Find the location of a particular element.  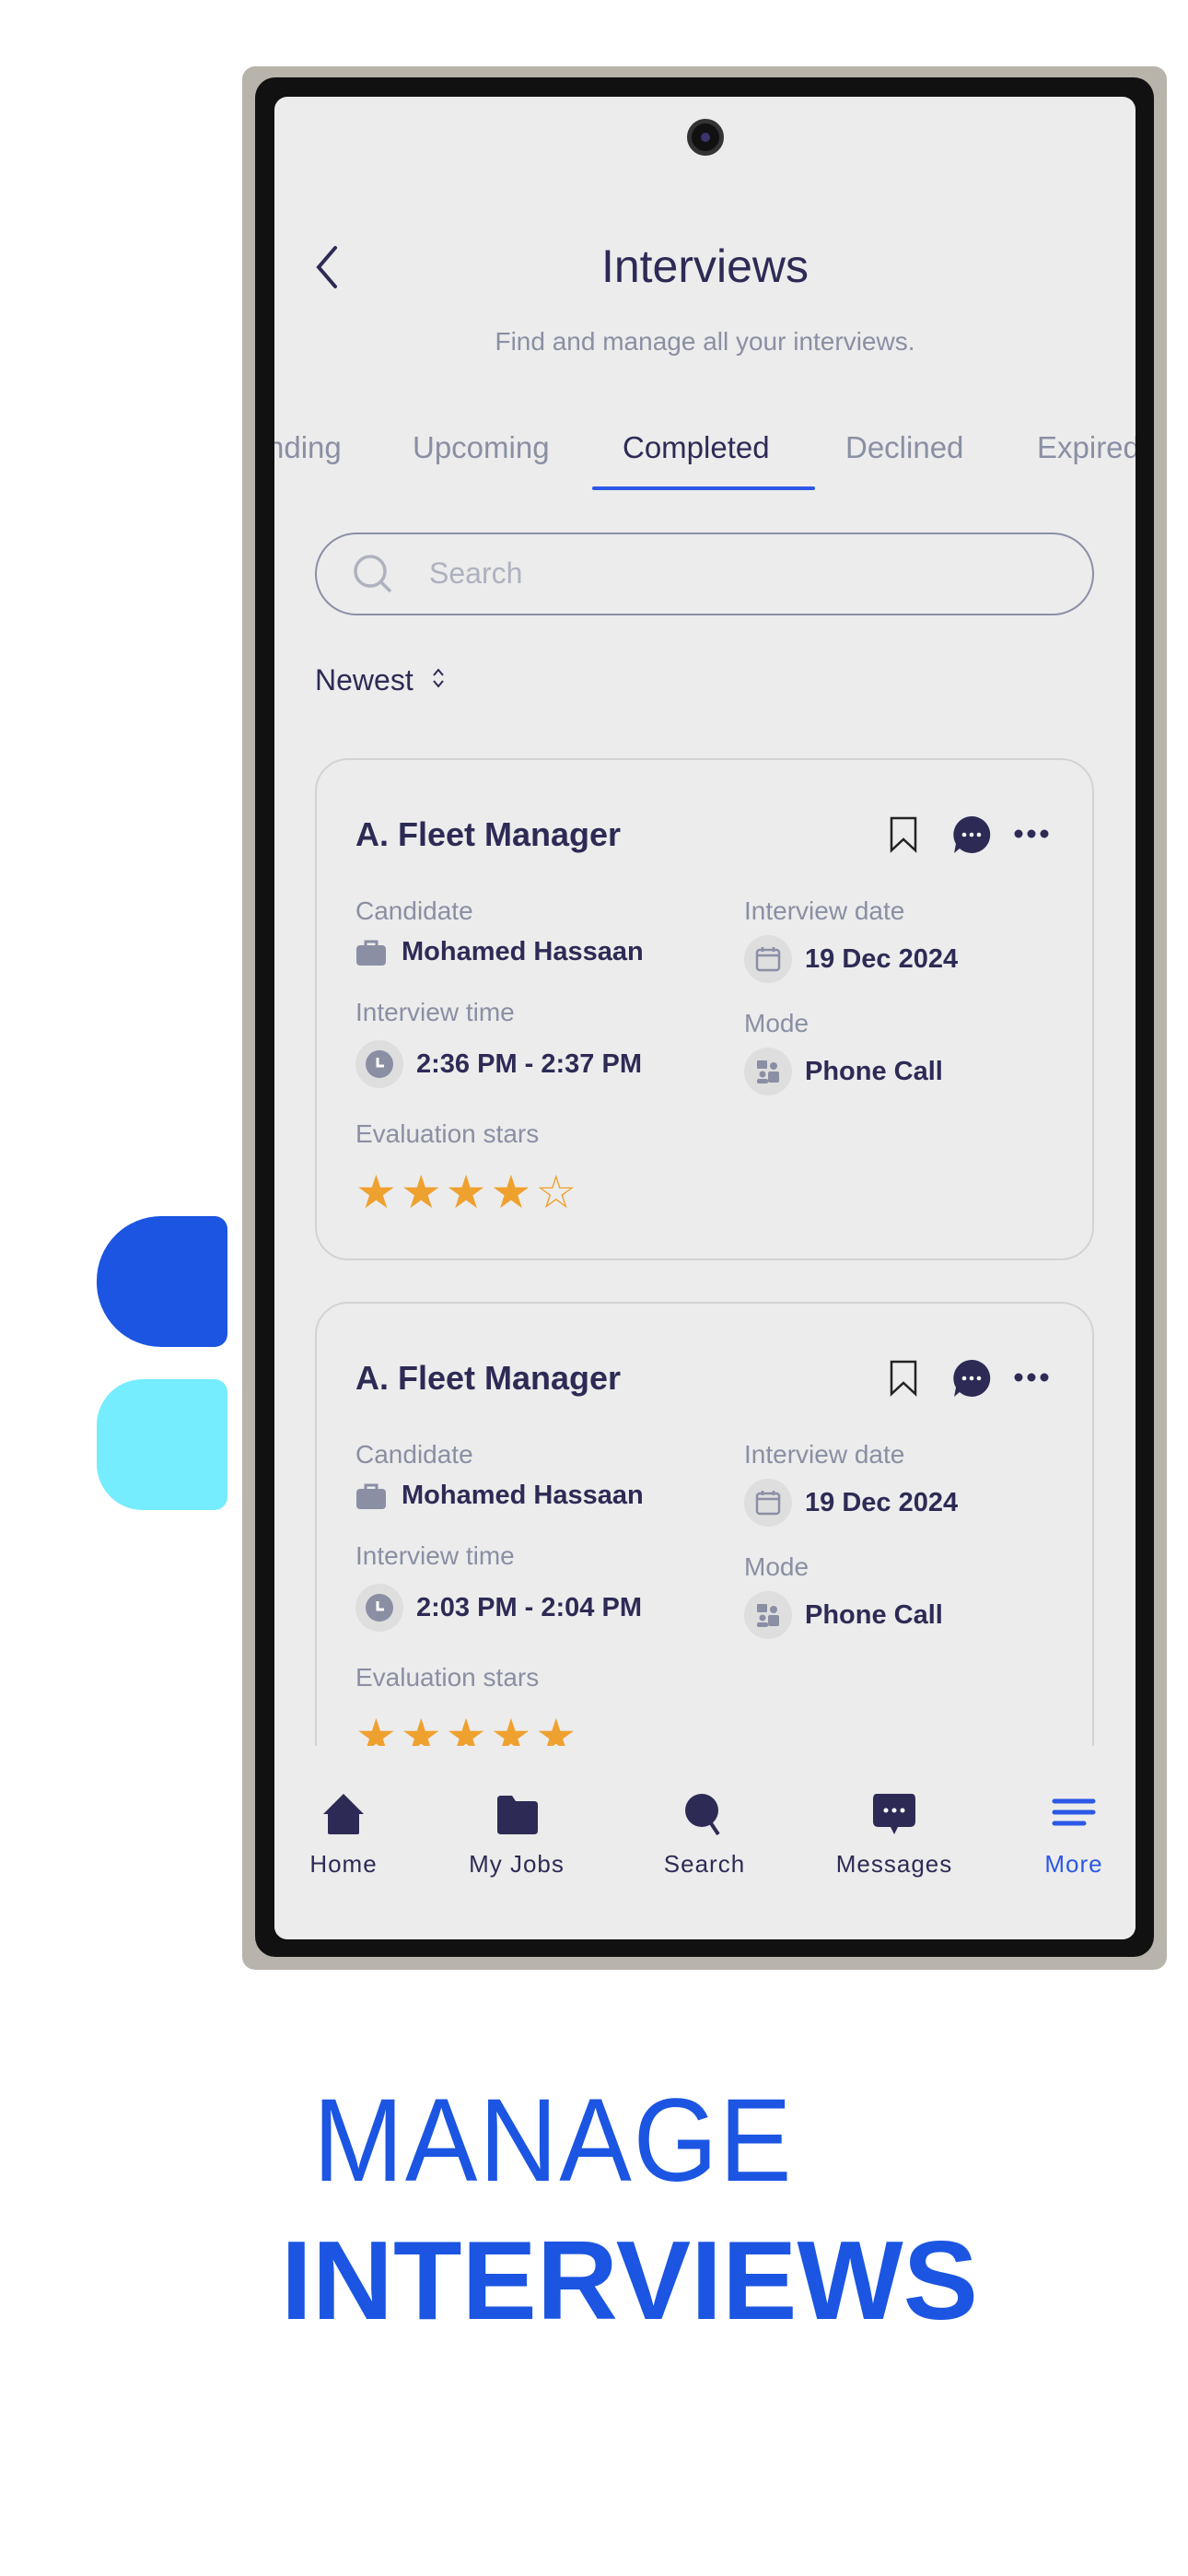

nav-search: Search is located at coordinates (705, 1835).